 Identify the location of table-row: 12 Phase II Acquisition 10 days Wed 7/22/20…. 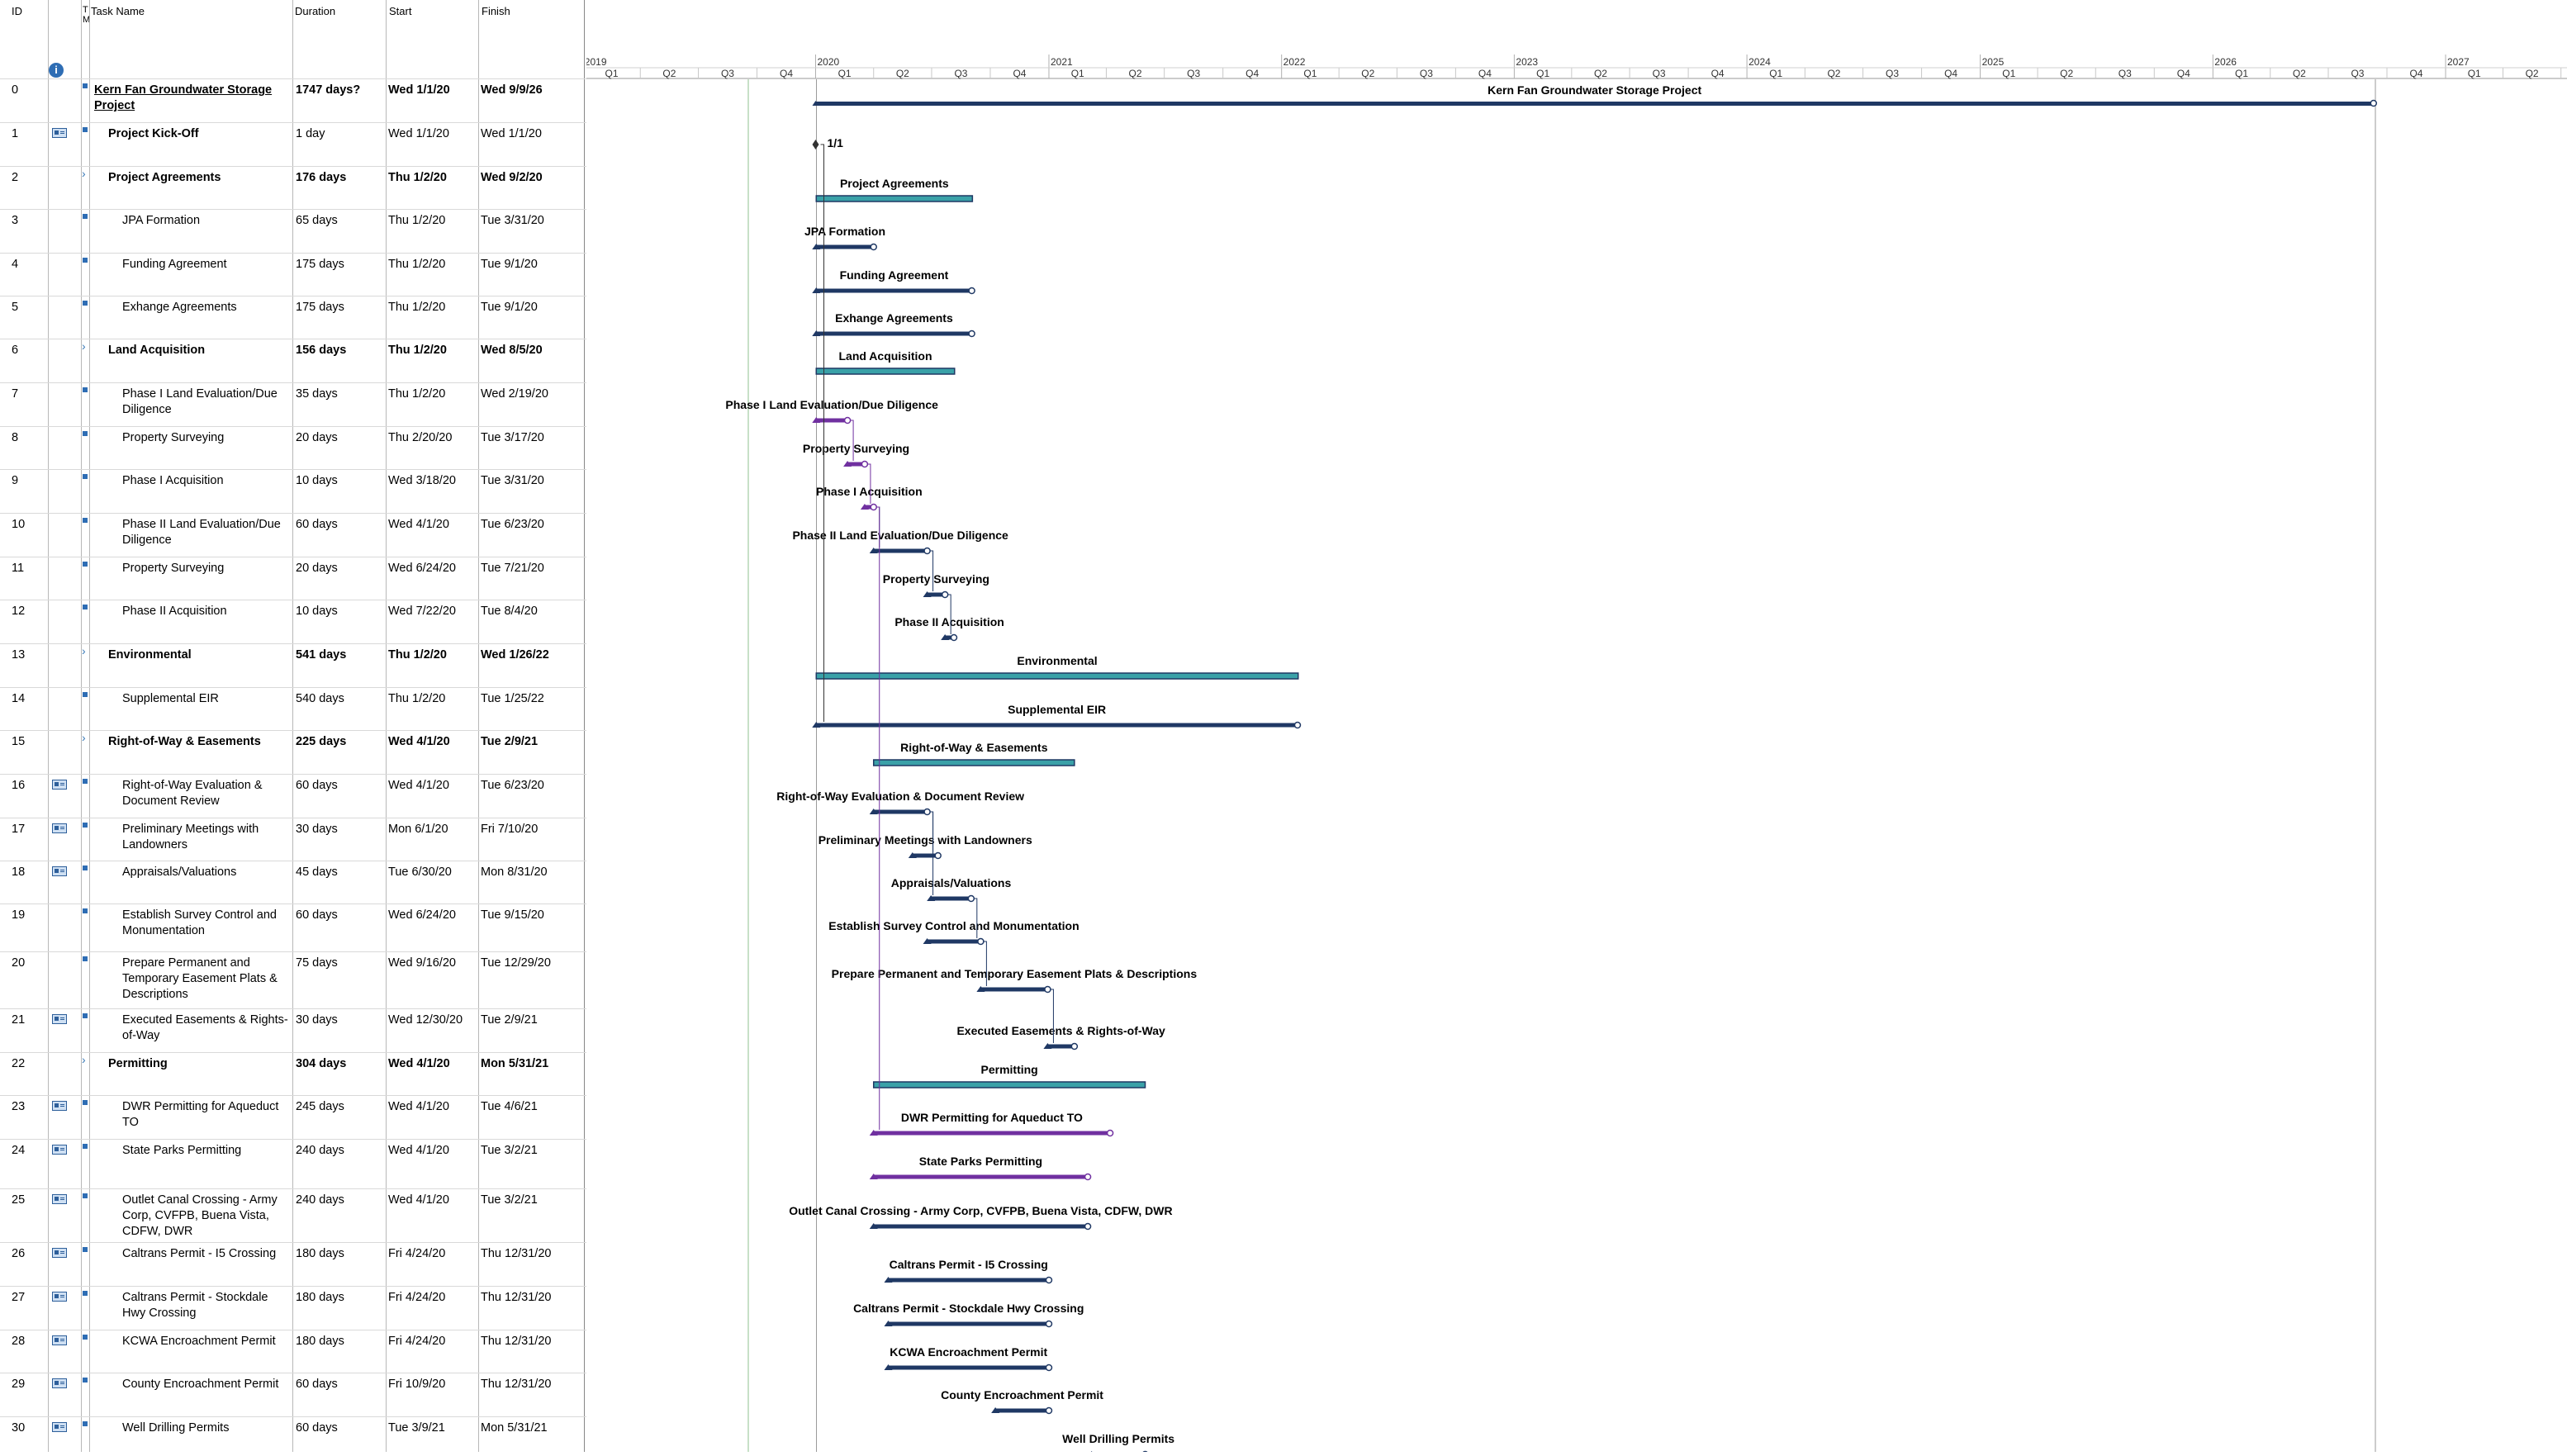
(293, 622).